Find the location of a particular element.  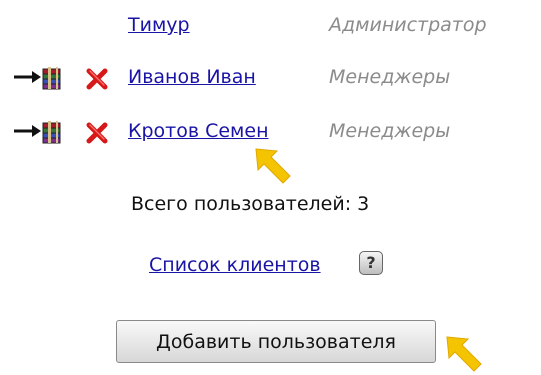

user-link-krotov: Кротов Семен is located at coordinates (198, 131).